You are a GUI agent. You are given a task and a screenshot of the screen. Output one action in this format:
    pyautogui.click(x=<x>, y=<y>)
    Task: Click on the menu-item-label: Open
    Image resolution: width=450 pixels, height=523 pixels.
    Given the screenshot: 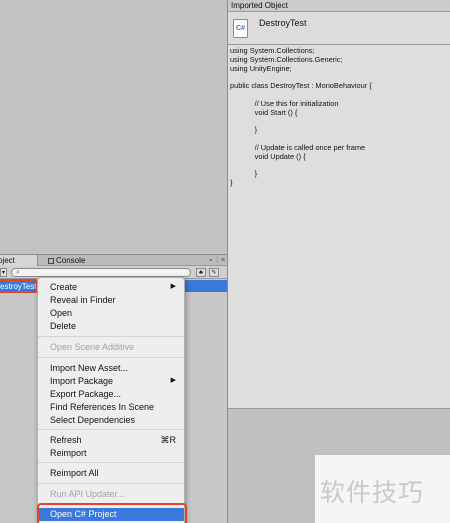 What is the action you would take?
    pyautogui.click(x=61, y=313)
    